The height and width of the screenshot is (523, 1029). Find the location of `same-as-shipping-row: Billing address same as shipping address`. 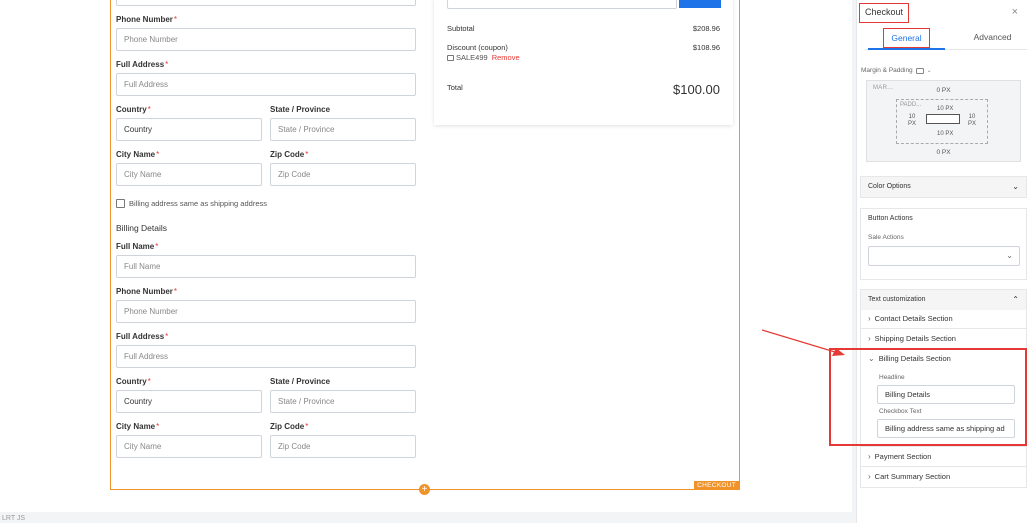

same-as-shipping-row: Billing address same as shipping address is located at coordinates (191, 203).